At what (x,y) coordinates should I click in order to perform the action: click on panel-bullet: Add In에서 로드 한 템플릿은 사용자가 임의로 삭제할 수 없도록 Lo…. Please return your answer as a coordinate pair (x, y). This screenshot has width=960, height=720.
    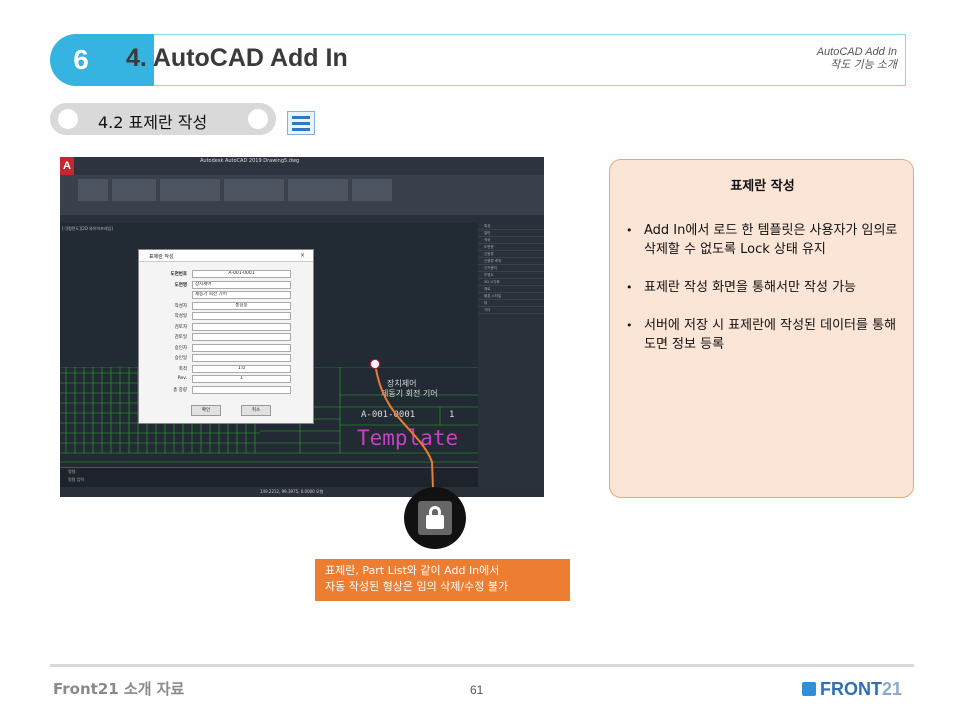
    Looking at the image, I should click on (766, 240).